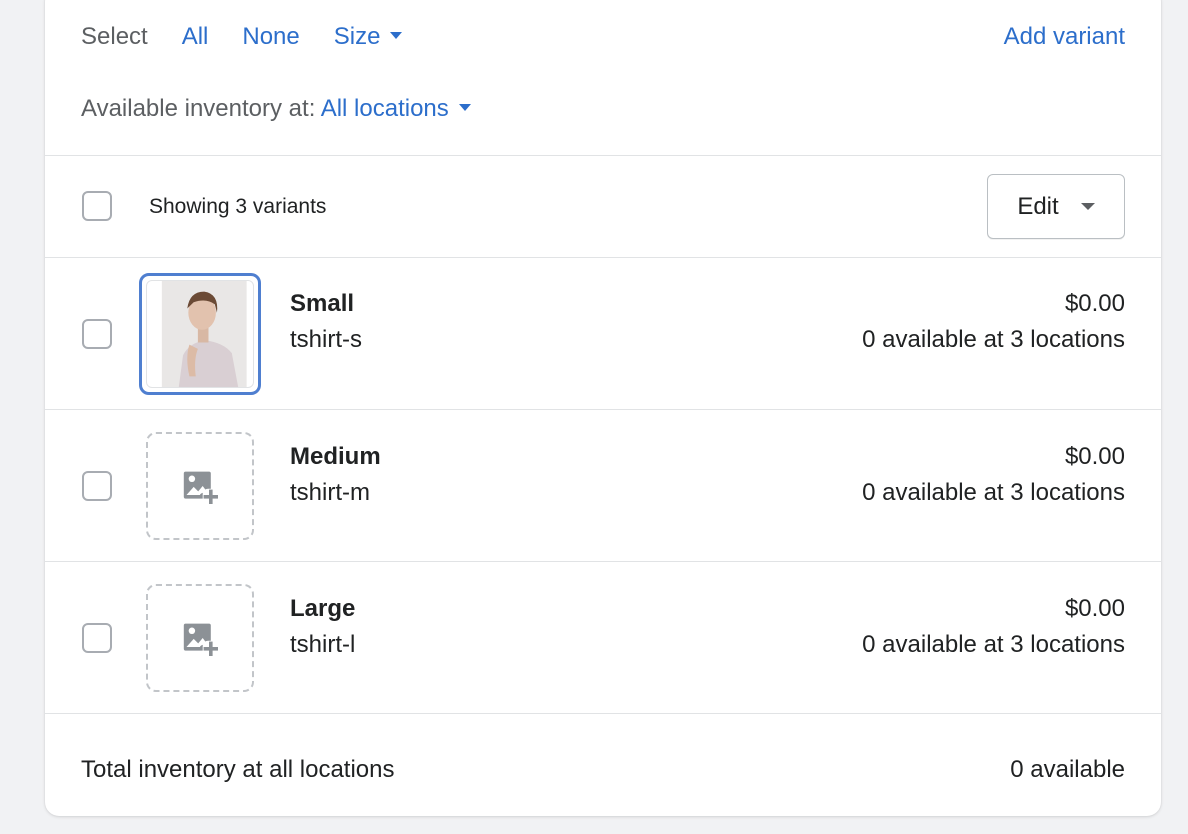 This screenshot has width=1188, height=834. Describe the element at coordinates (326, 339) in the screenshot. I see `variant-sku: tshirt-s` at that location.